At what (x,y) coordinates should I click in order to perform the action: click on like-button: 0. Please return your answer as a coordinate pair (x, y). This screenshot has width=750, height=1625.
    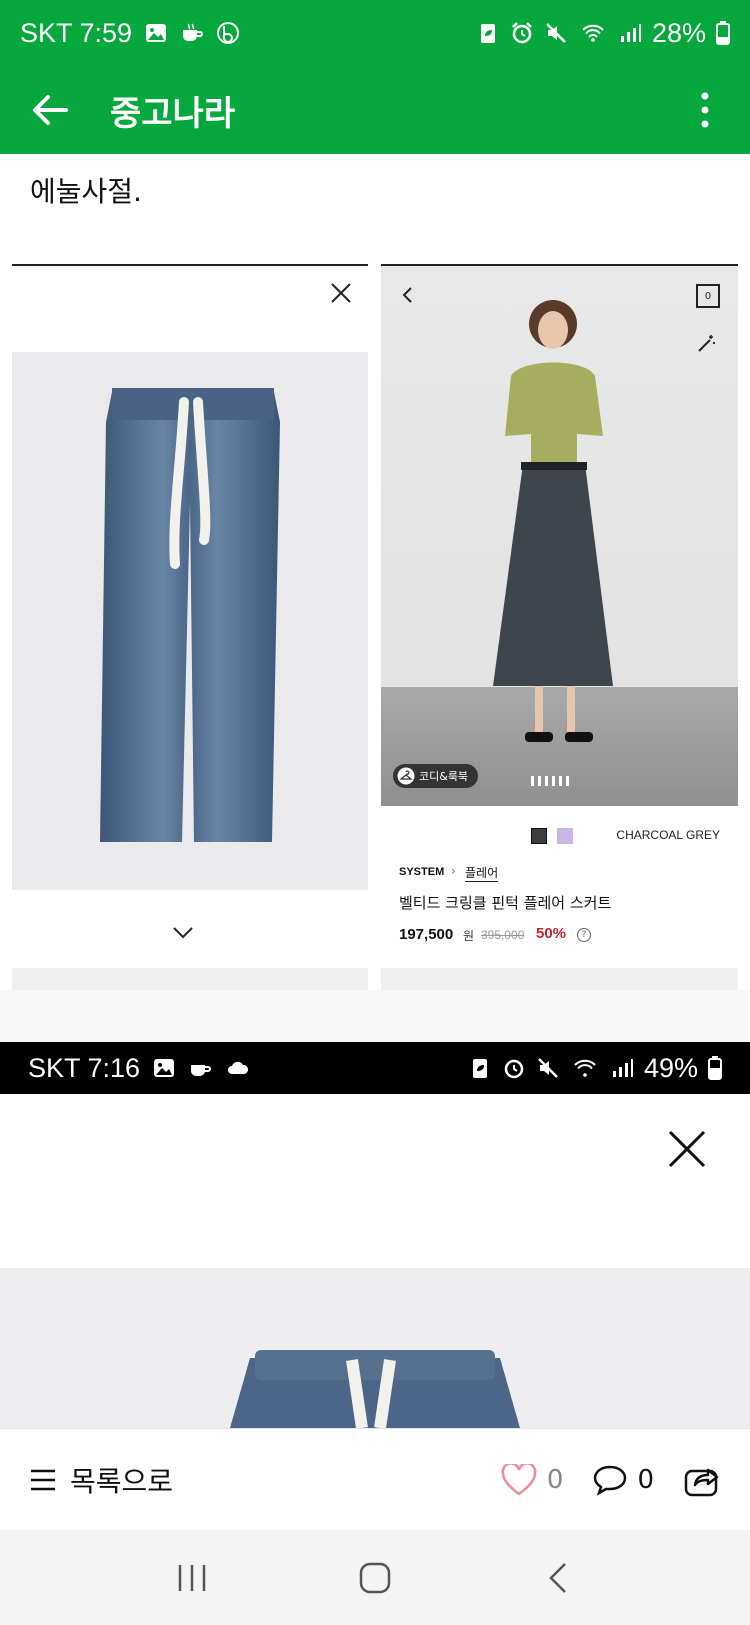
    Looking at the image, I should click on (532, 1479).